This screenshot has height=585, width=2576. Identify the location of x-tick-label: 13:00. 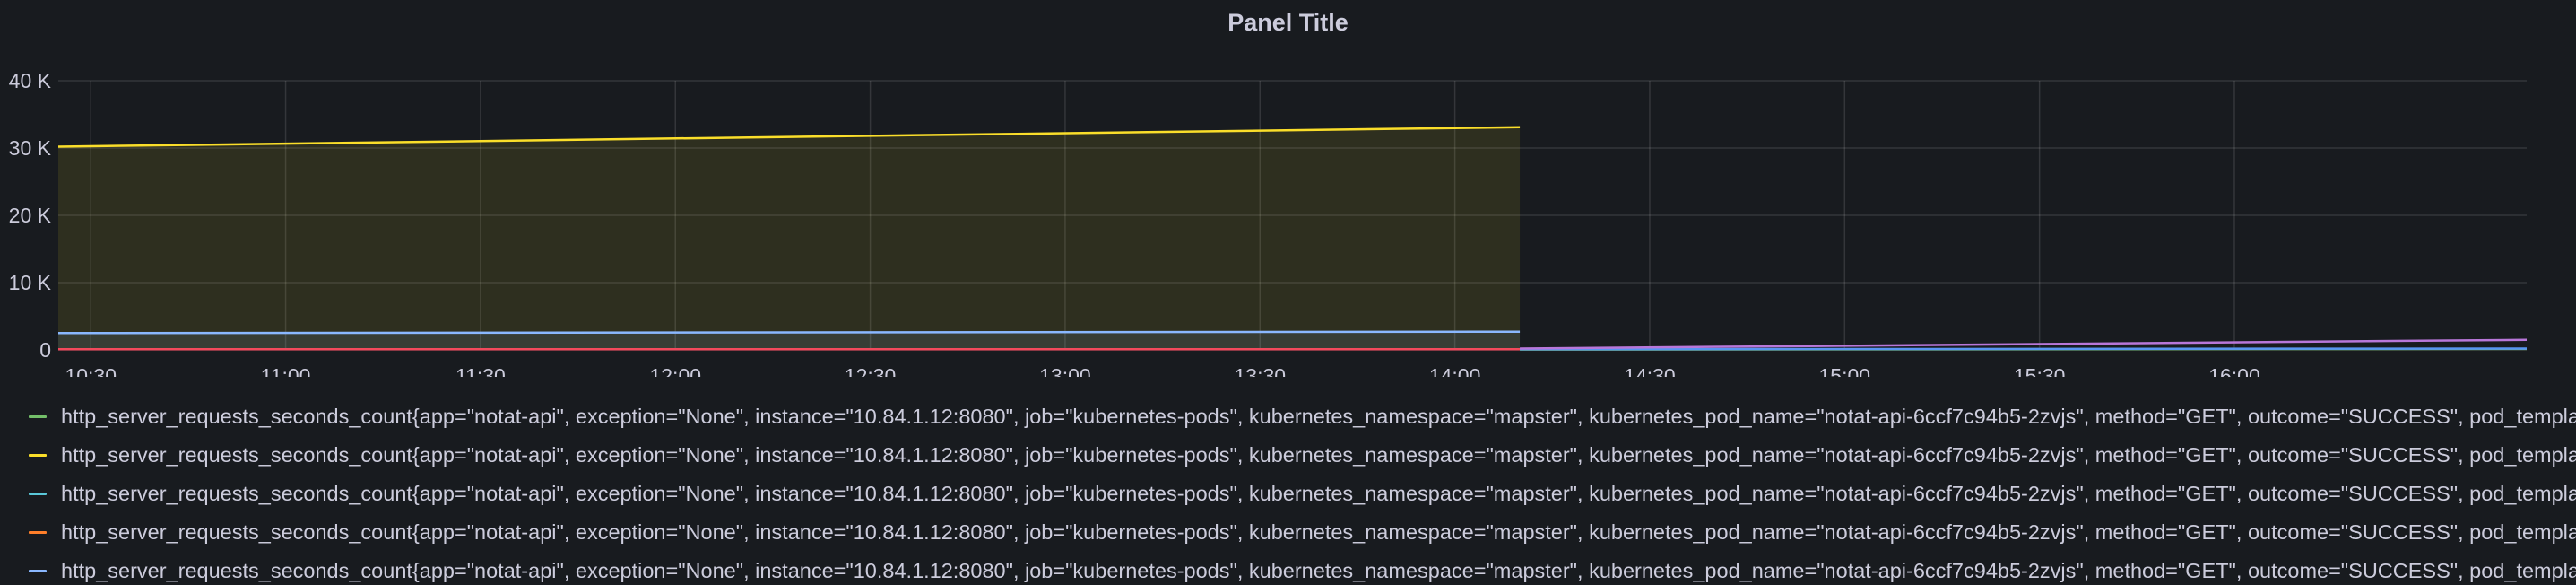
(1065, 370).